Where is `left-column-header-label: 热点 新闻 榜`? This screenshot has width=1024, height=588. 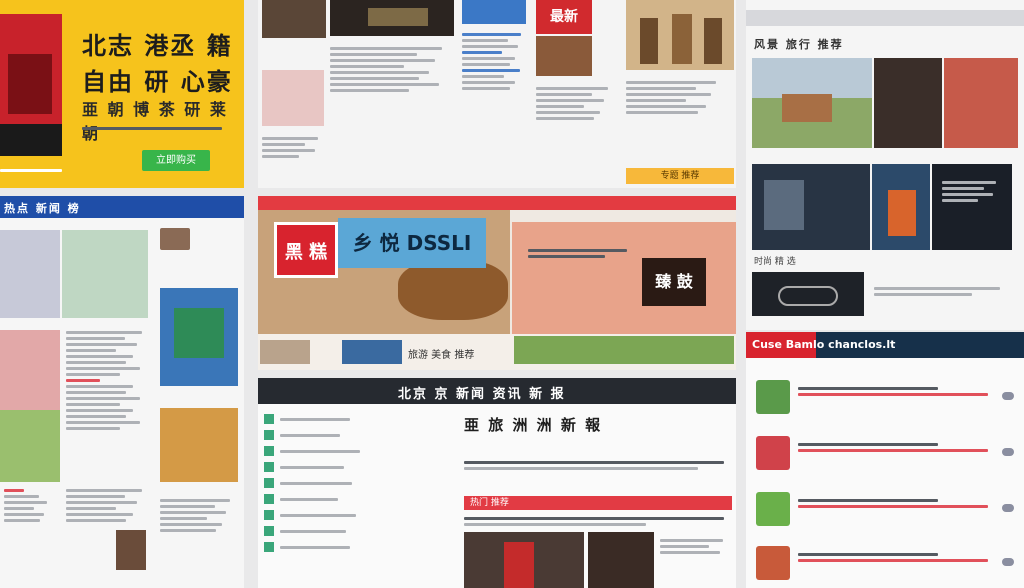 left-column-header-label: 热点 新闻 榜 is located at coordinates (42, 208).